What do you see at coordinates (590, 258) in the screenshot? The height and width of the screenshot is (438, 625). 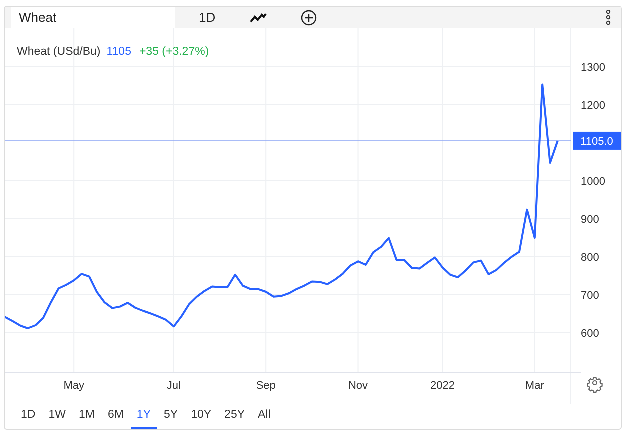 I see `y-axis-label: 800` at bounding box center [590, 258].